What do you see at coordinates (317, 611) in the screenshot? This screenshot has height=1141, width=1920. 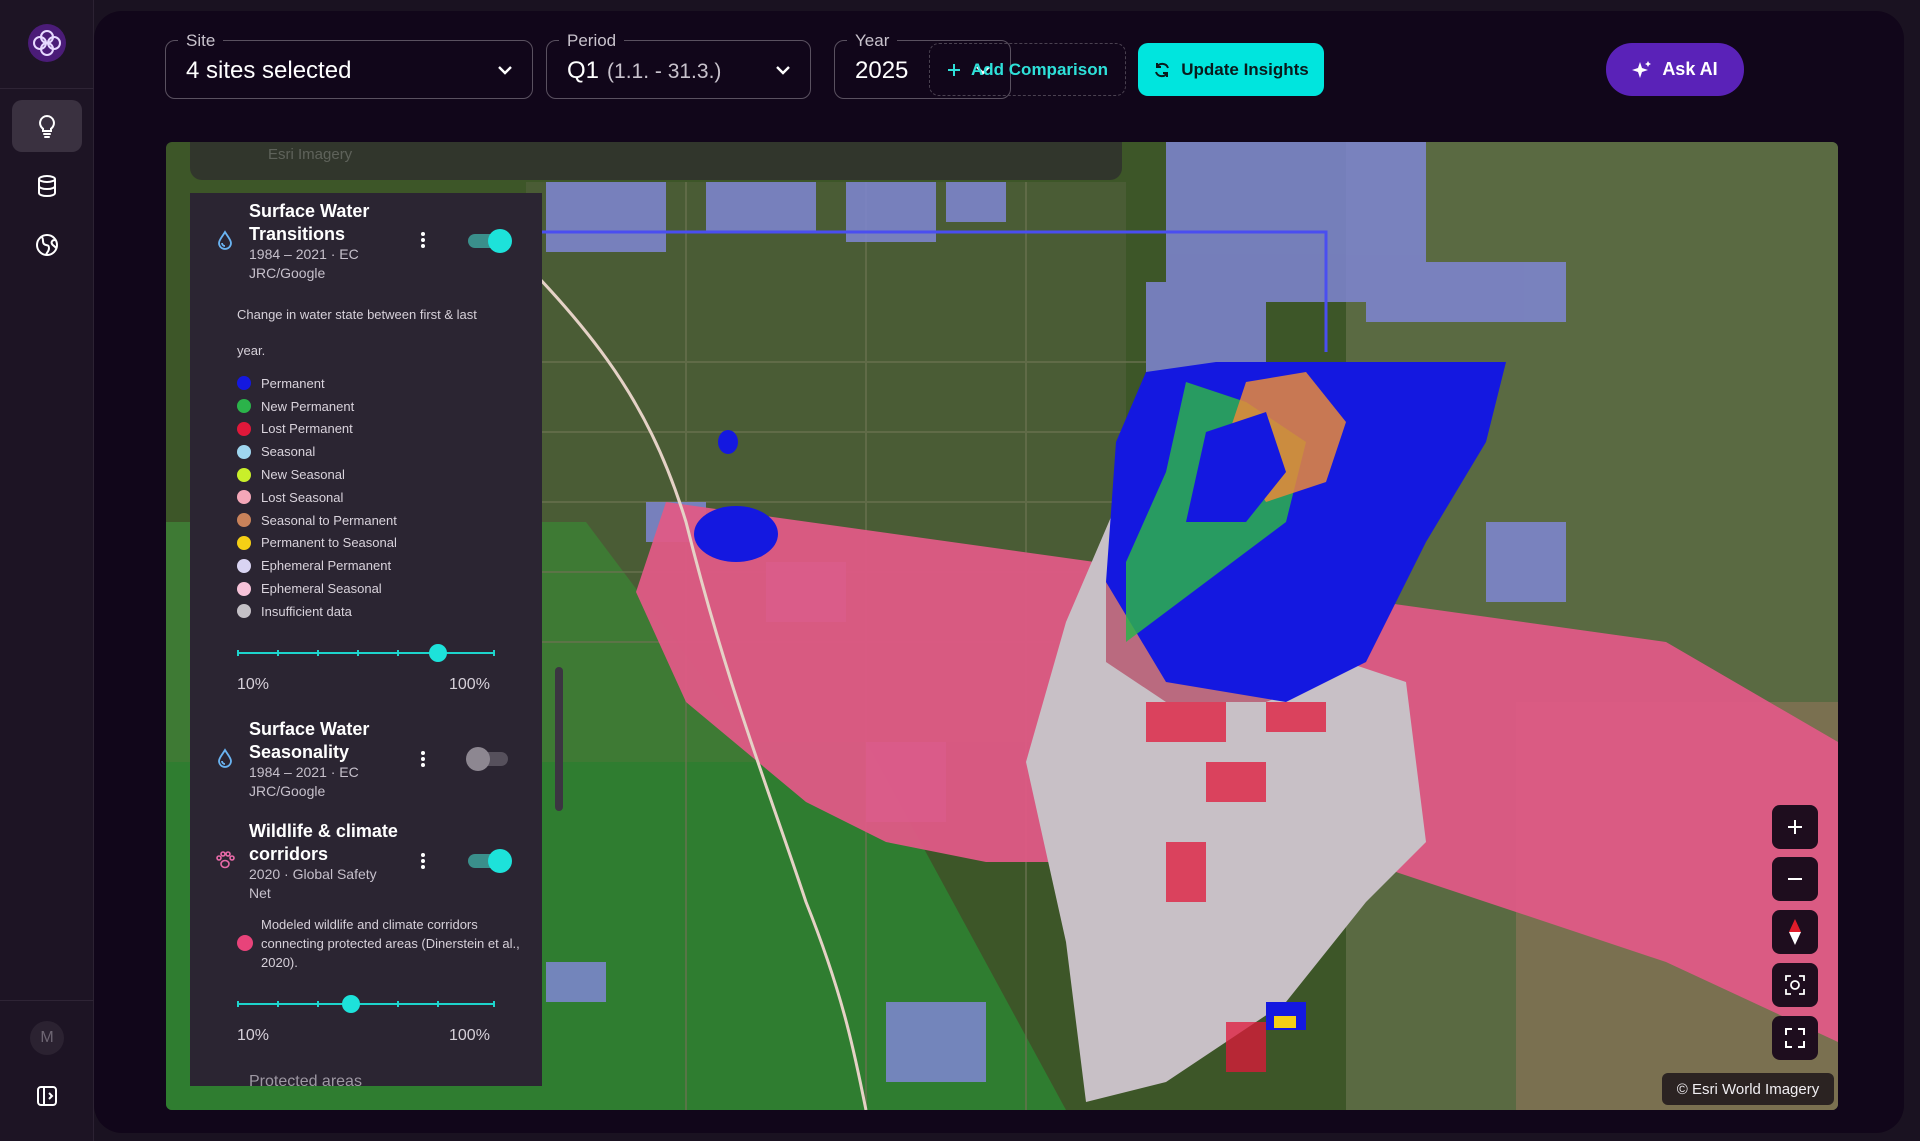 I see `legend-item: Insufficient data` at bounding box center [317, 611].